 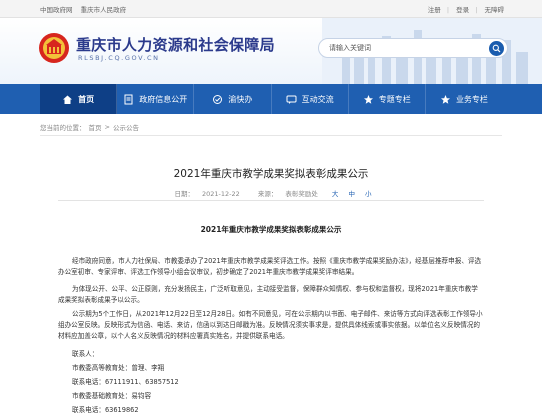 What do you see at coordinates (413, 48) in the screenshot?
I see `search-box: 请输入关键词` at bounding box center [413, 48].